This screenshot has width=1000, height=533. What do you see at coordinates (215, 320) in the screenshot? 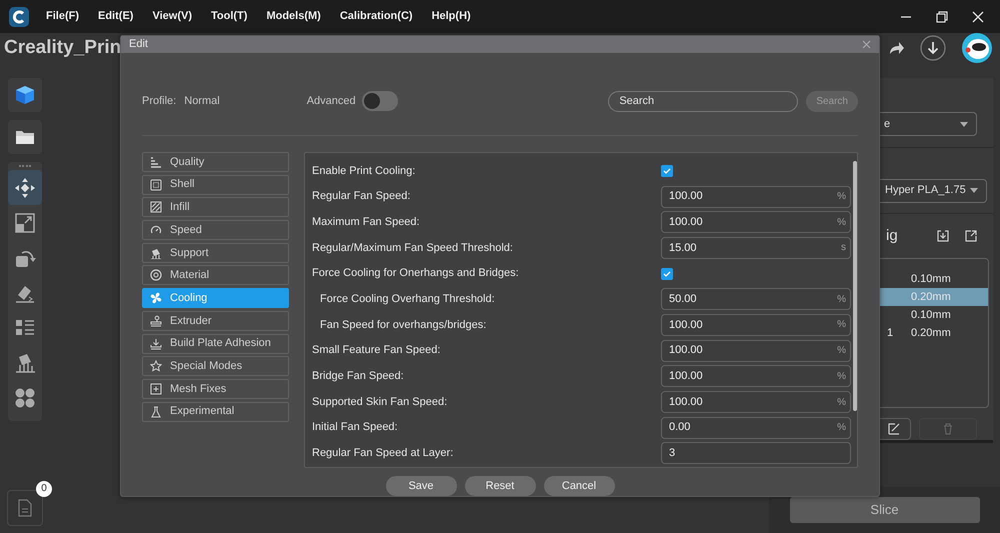
I see `category-tab: Extruder` at bounding box center [215, 320].